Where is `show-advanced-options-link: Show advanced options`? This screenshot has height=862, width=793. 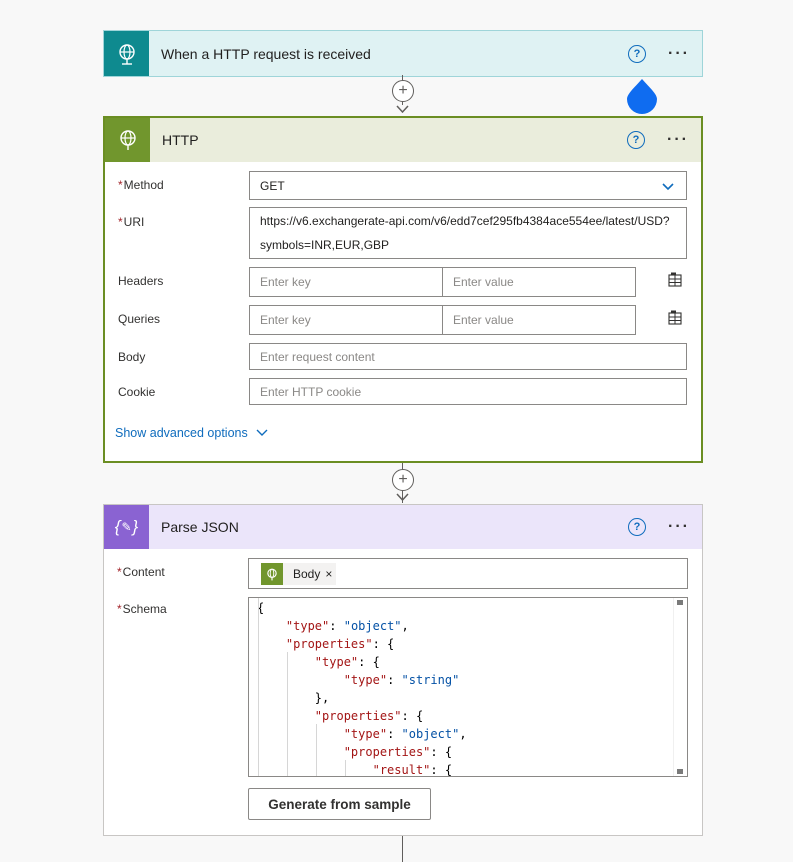
show-advanced-options-link: Show advanced options is located at coordinates (191, 433).